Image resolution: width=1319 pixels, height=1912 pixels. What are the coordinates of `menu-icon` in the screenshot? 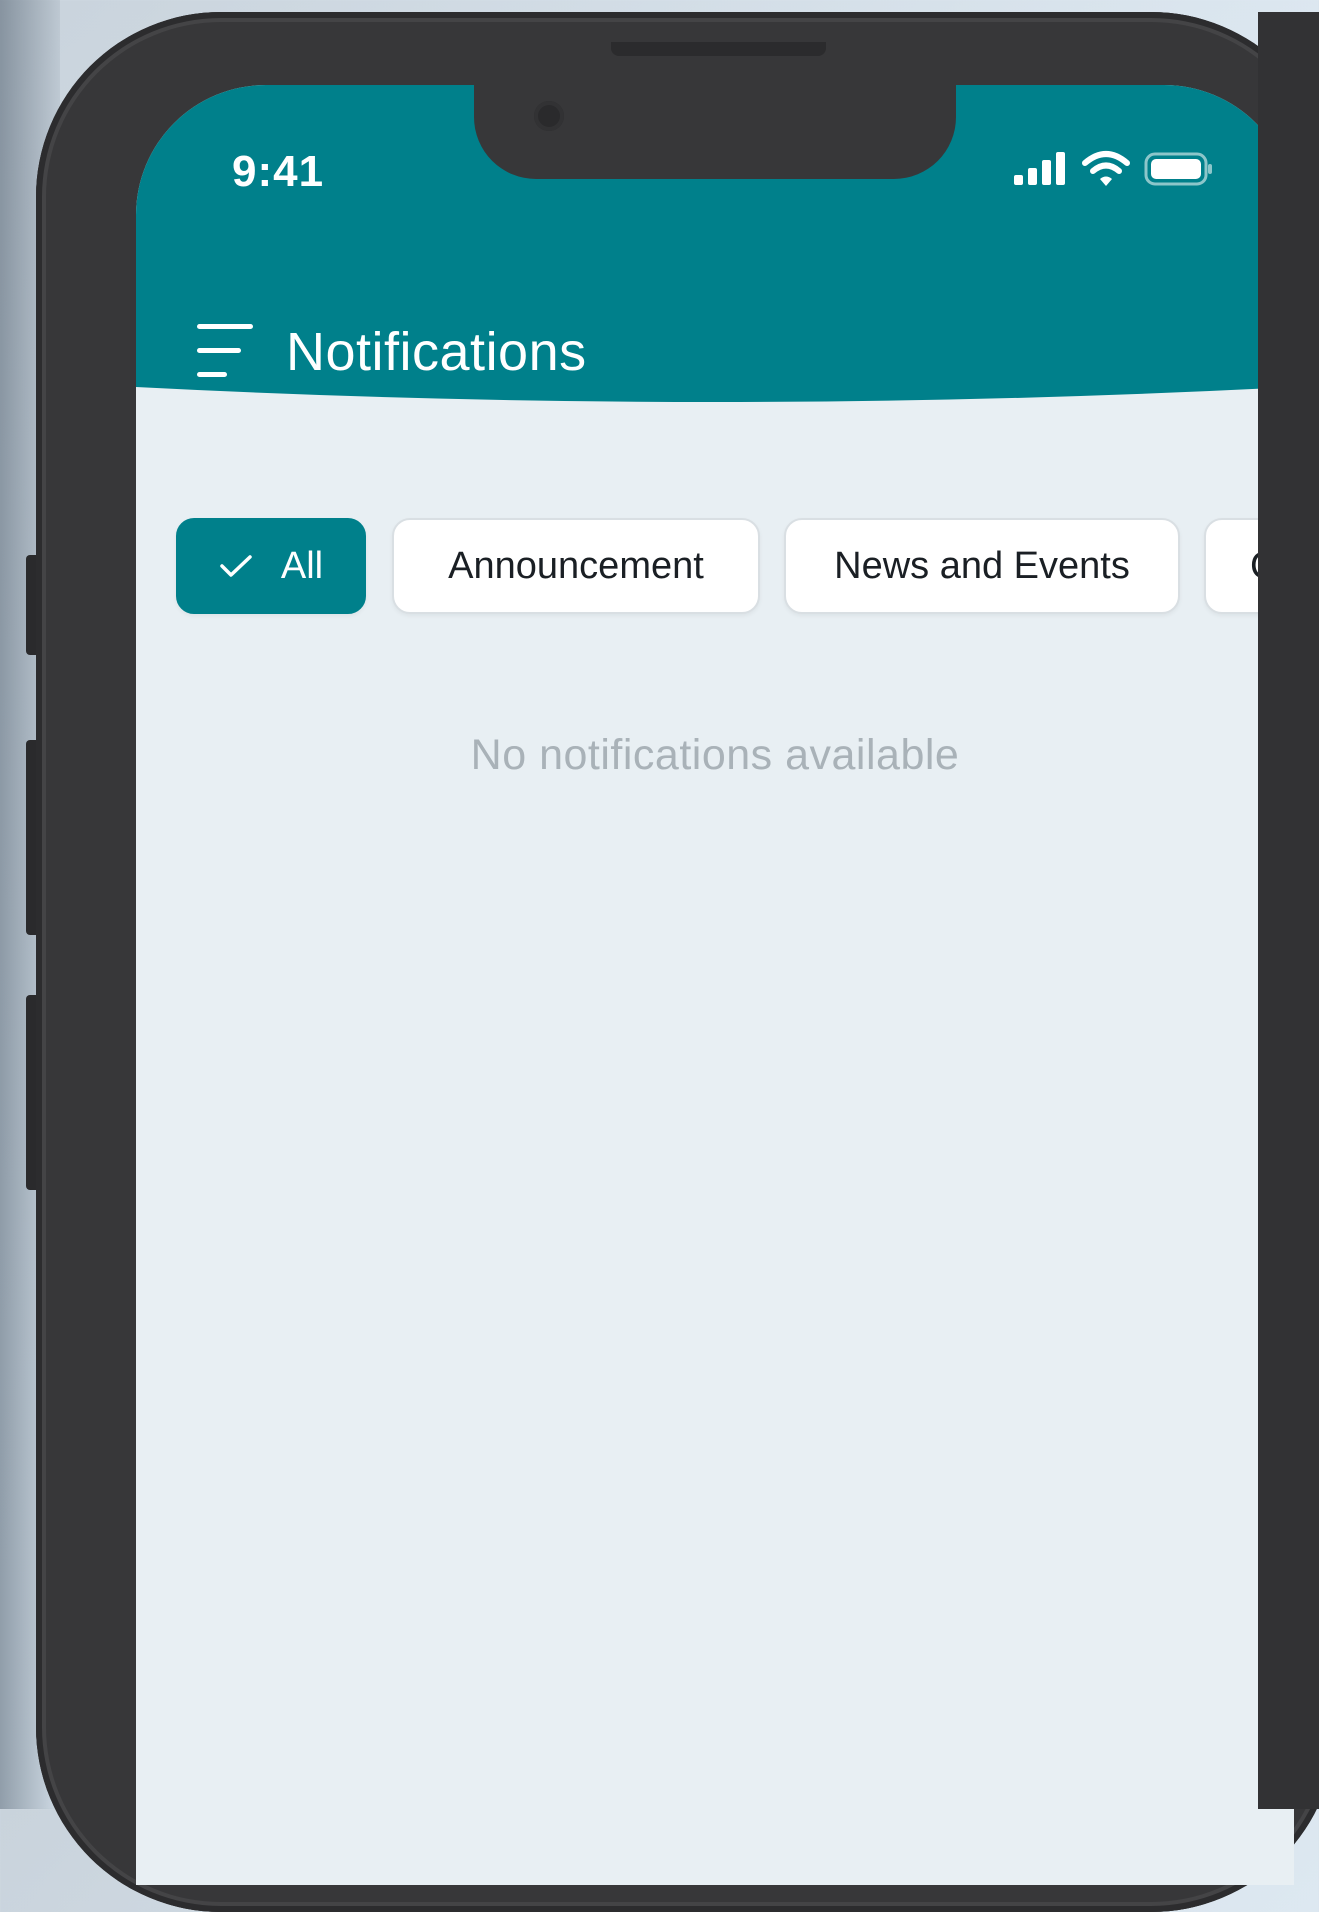 It's located at (225, 351).